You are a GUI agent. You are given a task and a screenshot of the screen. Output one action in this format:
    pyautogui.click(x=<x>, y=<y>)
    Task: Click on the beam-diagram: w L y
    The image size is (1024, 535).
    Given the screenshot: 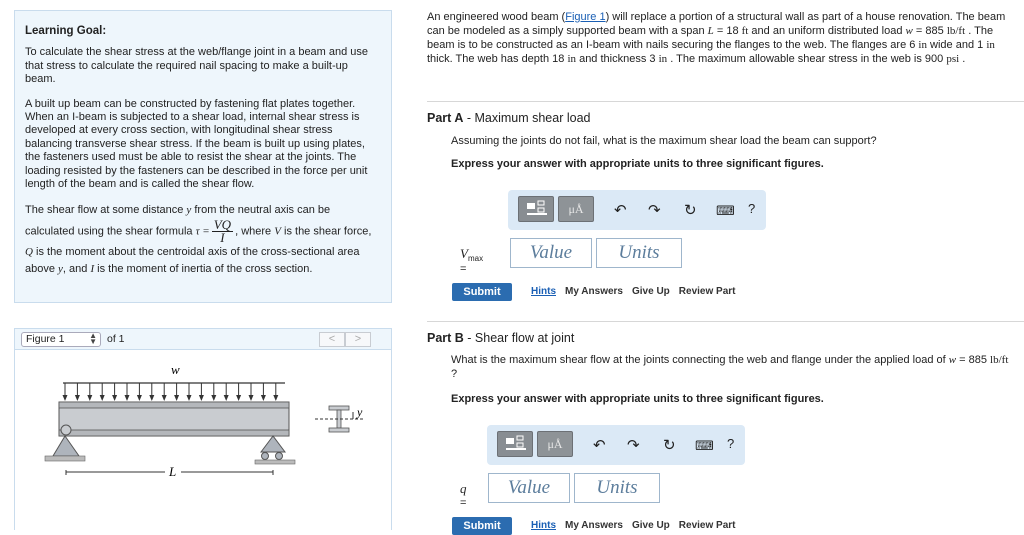 What is the action you would take?
    pyautogui.click(x=203, y=420)
    